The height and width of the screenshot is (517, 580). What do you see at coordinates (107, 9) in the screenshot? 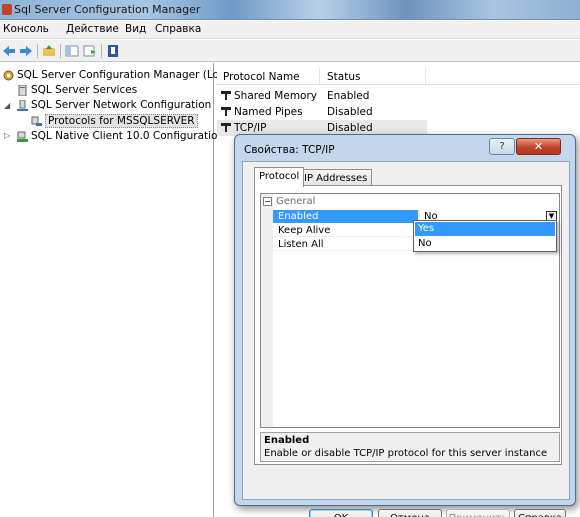
I see `window-title: Sql Server Configuration Manager` at bounding box center [107, 9].